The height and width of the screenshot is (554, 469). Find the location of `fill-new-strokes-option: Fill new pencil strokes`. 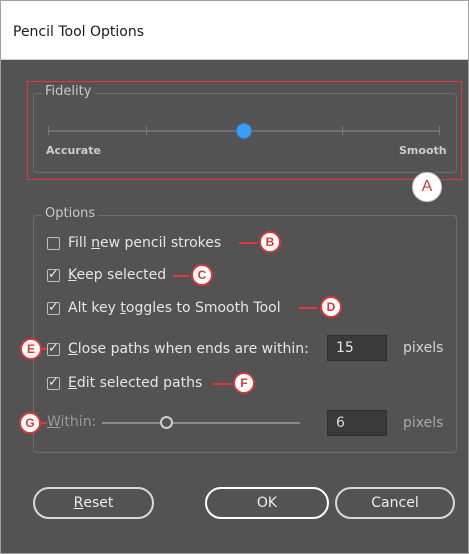

fill-new-strokes-option: Fill new pencil strokes is located at coordinates (134, 243).